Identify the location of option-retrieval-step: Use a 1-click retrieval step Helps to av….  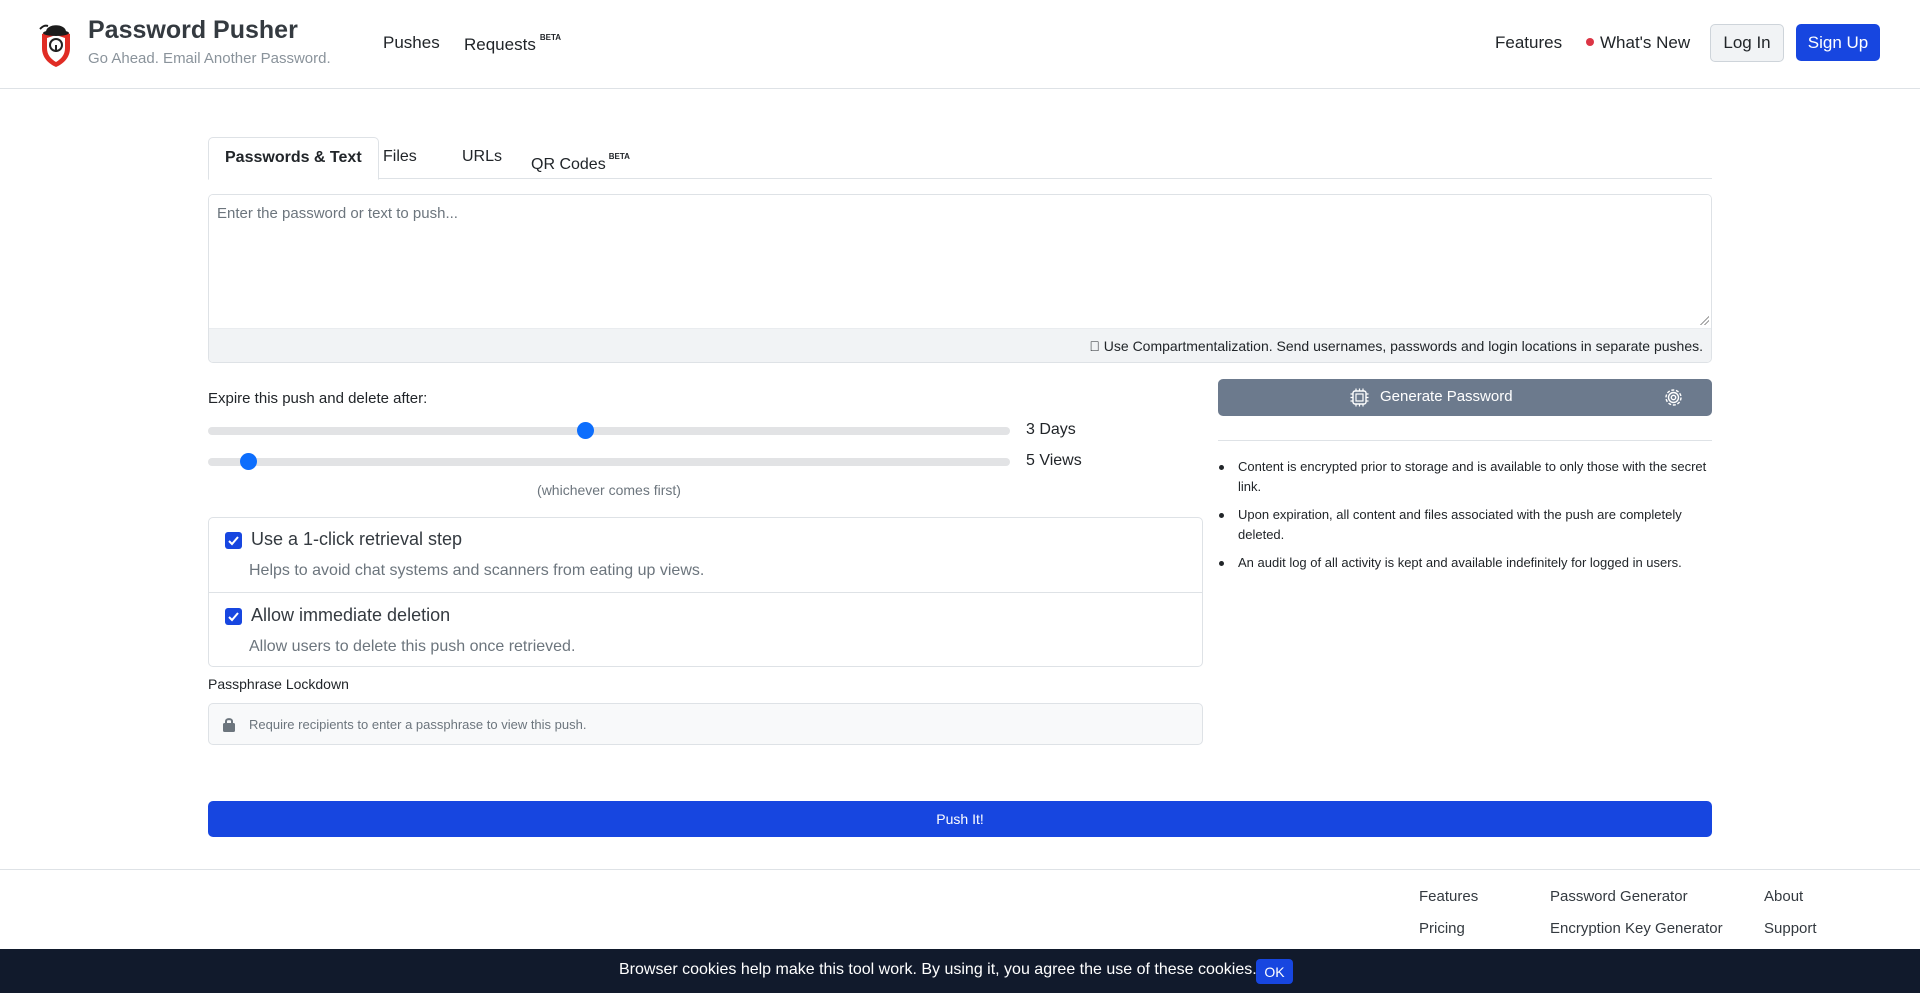
(705, 555).